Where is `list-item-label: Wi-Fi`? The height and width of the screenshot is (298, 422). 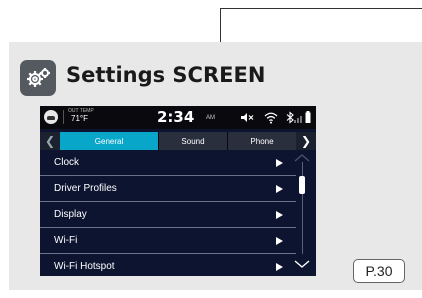 list-item-label: Wi-Fi is located at coordinates (66, 240).